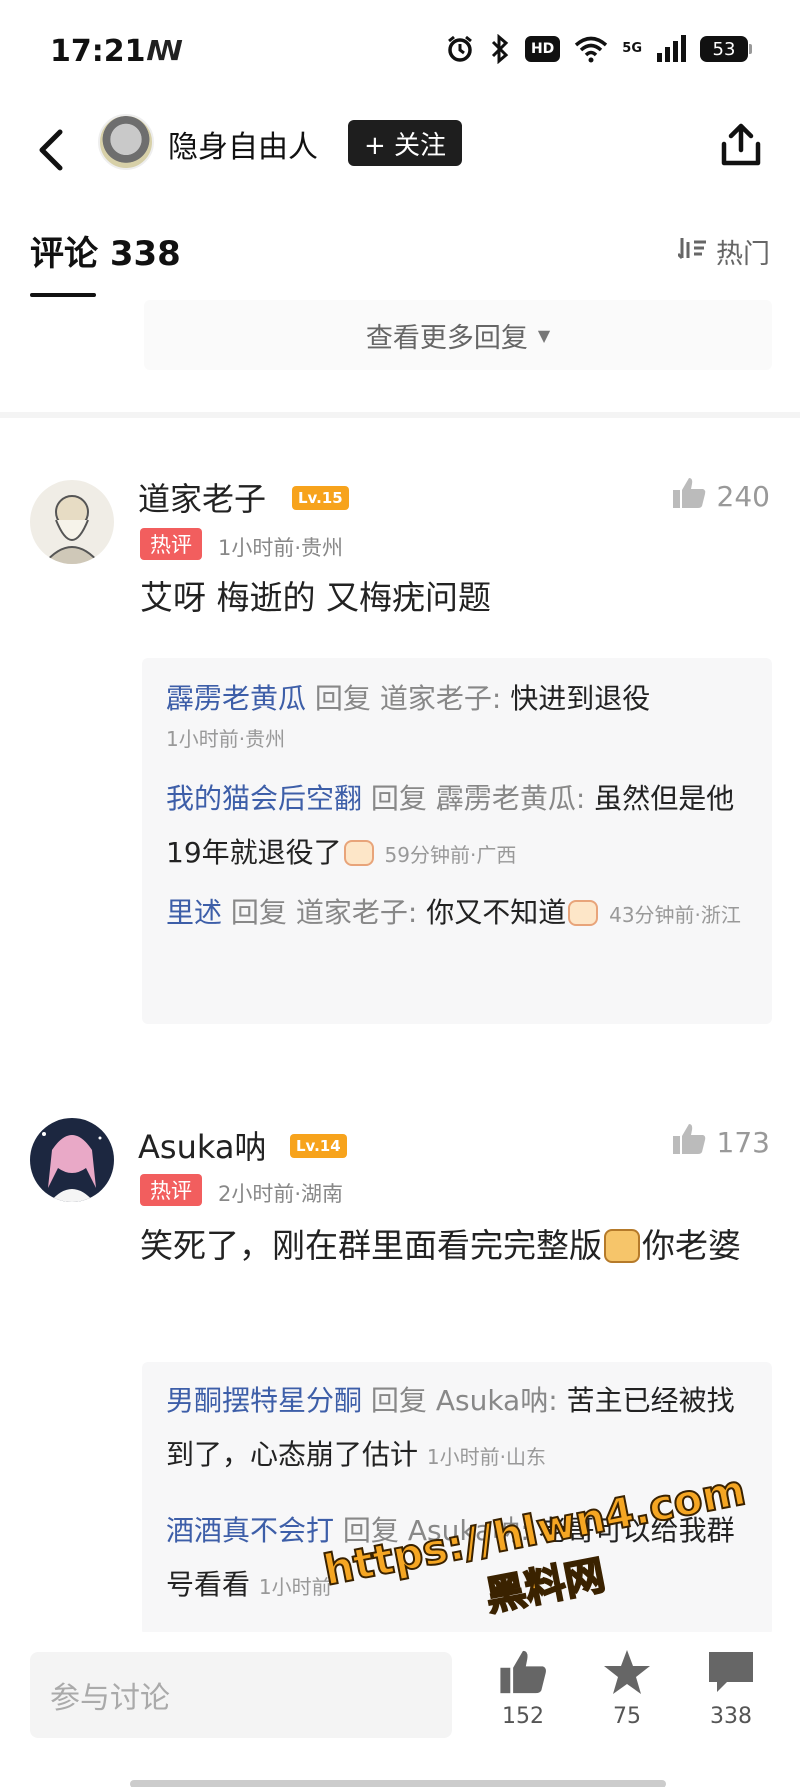 This screenshot has width=800, height=1787. What do you see at coordinates (632, 48) in the screenshot?
I see `5g-icon: 5G` at bounding box center [632, 48].